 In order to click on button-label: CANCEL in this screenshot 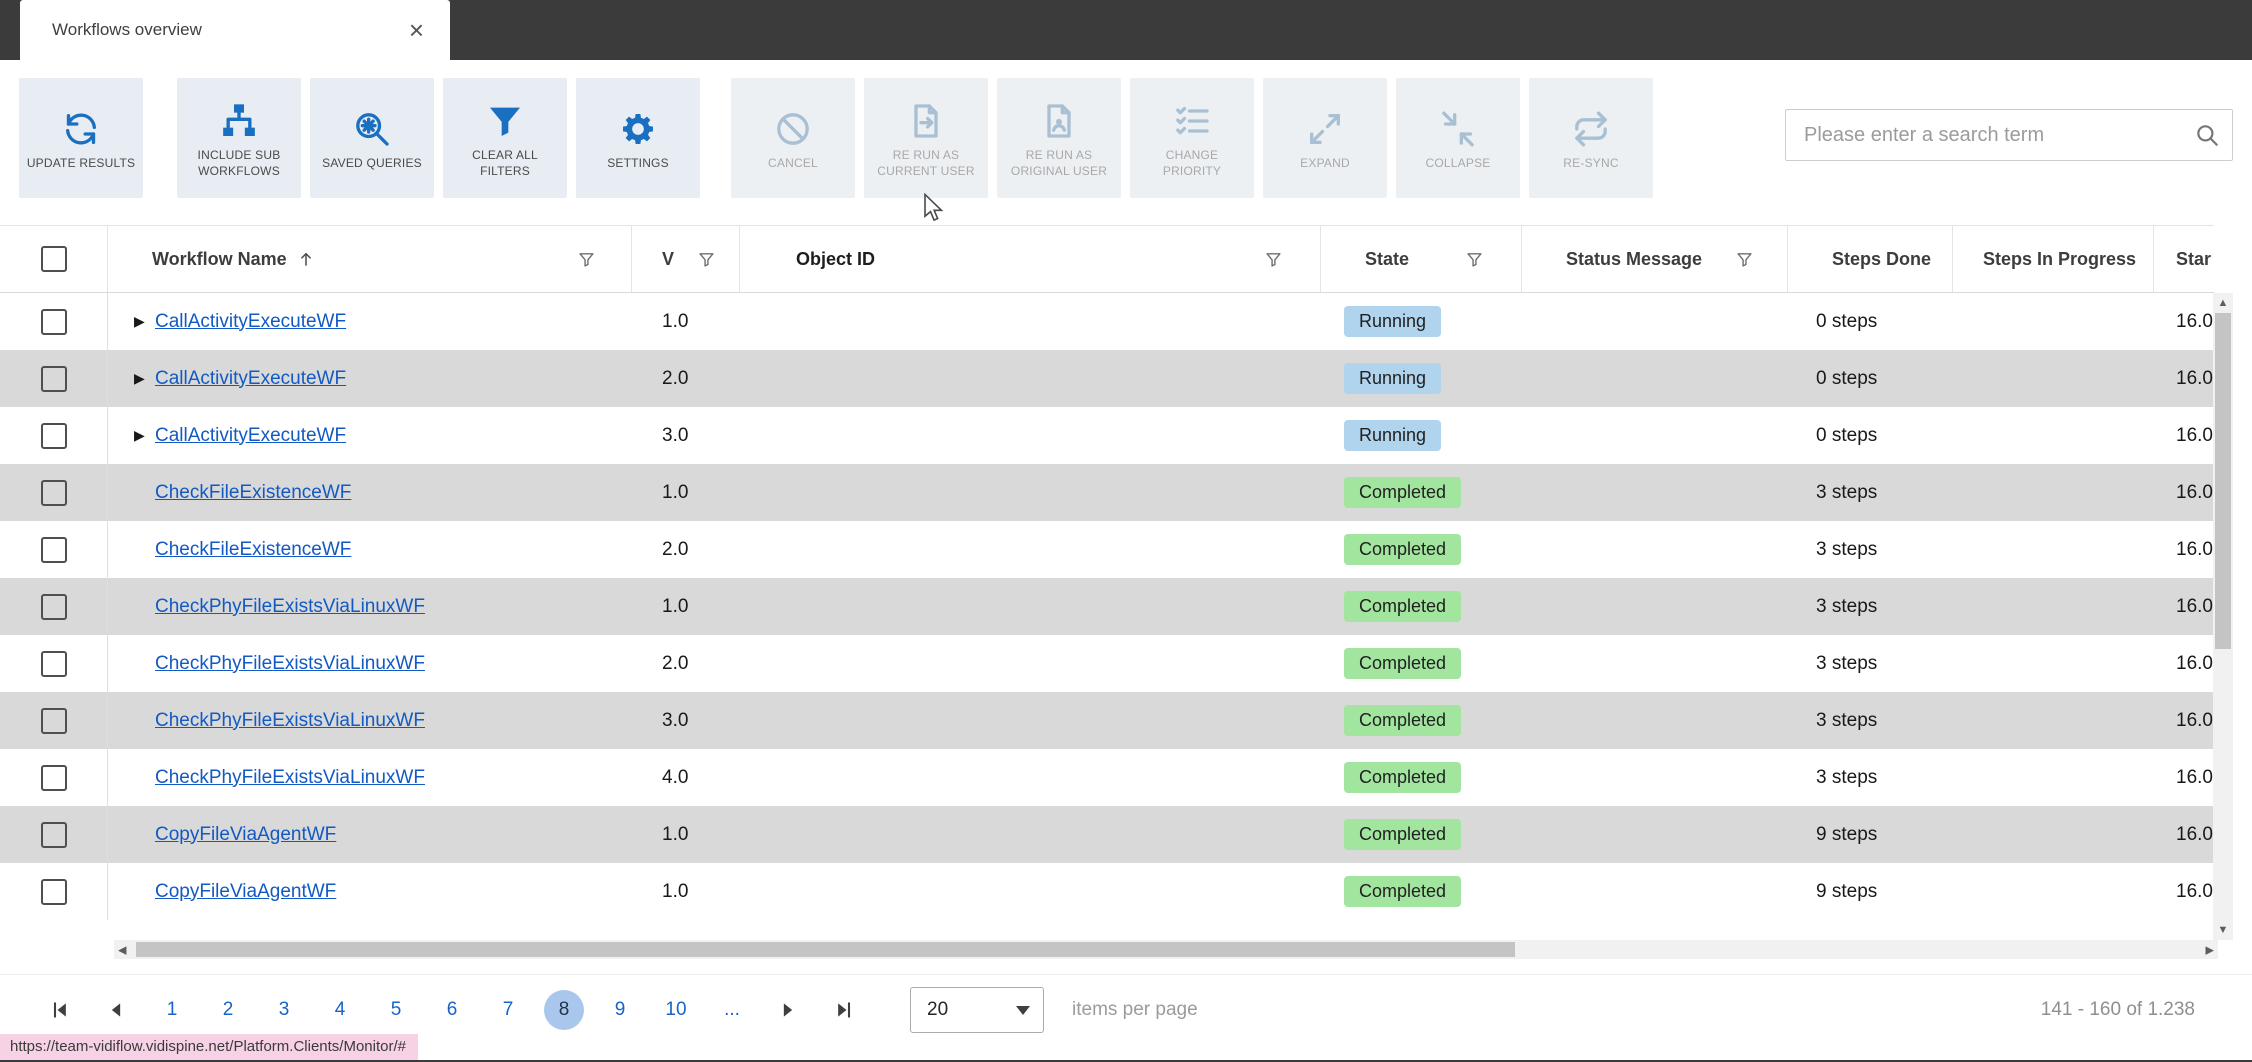, I will do `click(793, 162)`.